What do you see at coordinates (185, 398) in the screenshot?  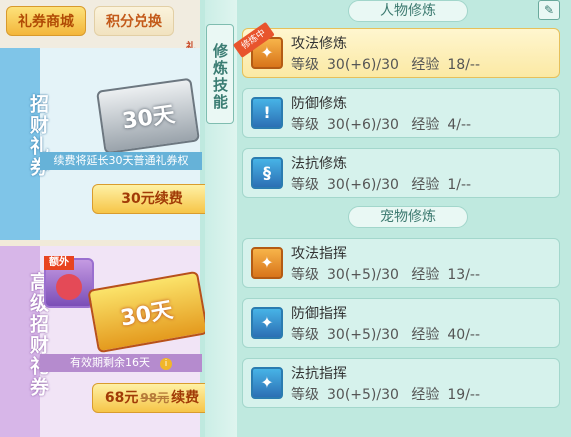 I see `price-suffix: 续费` at bounding box center [185, 398].